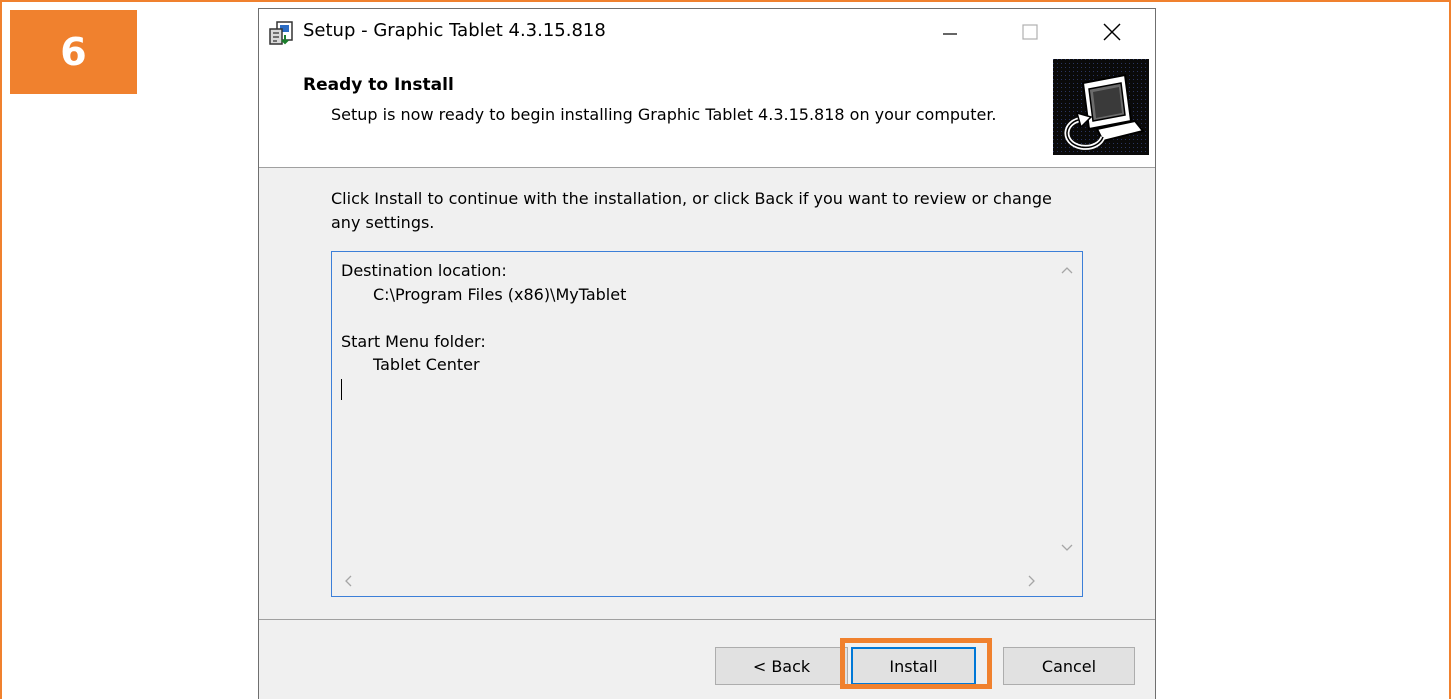 The height and width of the screenshot is (699, 1451). Describe the element at coordinates (707, 32) in the screenshot. I see `title-bar: Setup - Graphic Tablet 4.3.15.818` at that location.